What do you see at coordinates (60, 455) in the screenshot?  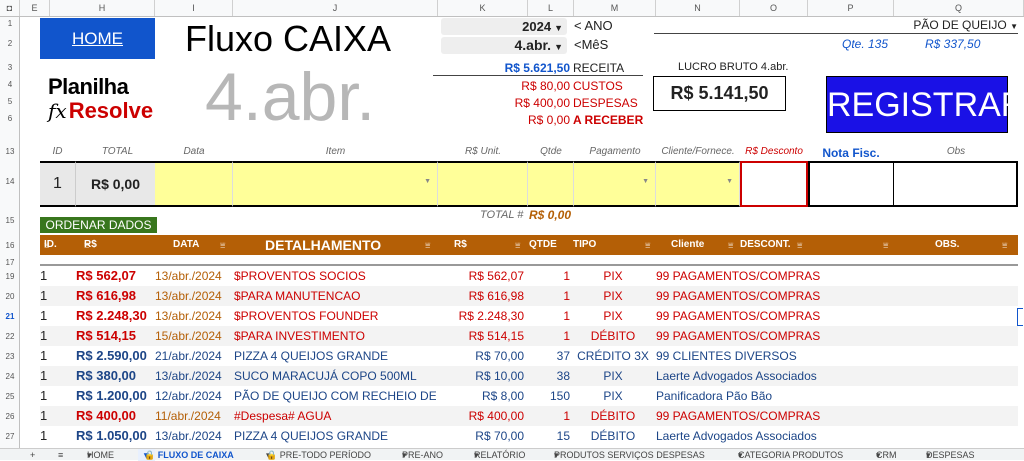 I see `all-sheets-button: ≡` at bounding box center [60, 455].